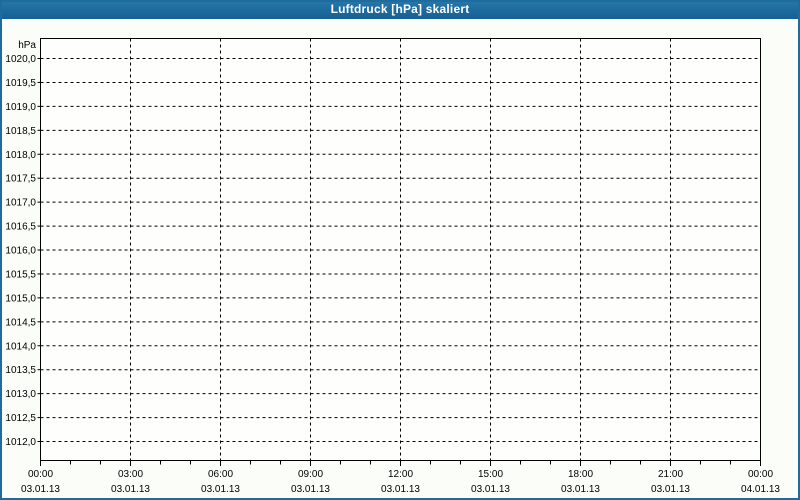 The image size is (800, 500). What do you see at coordinates (20, 418) in the screenshot?
I see `y-tick-label: 1012,5` at bounding box center [20, 418].